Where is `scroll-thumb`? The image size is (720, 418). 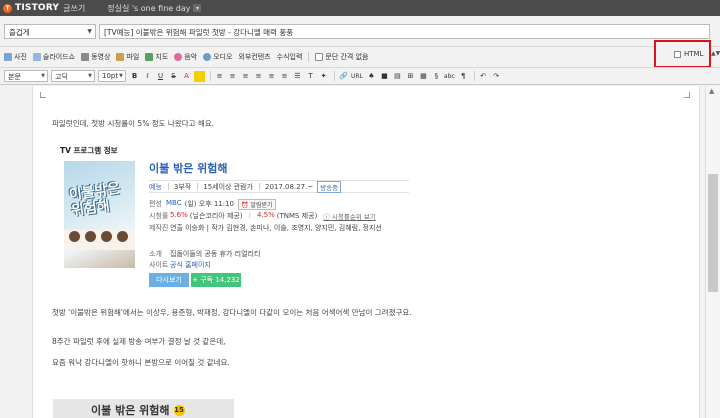 scroll-thumb is located at coordinates (713, 233).